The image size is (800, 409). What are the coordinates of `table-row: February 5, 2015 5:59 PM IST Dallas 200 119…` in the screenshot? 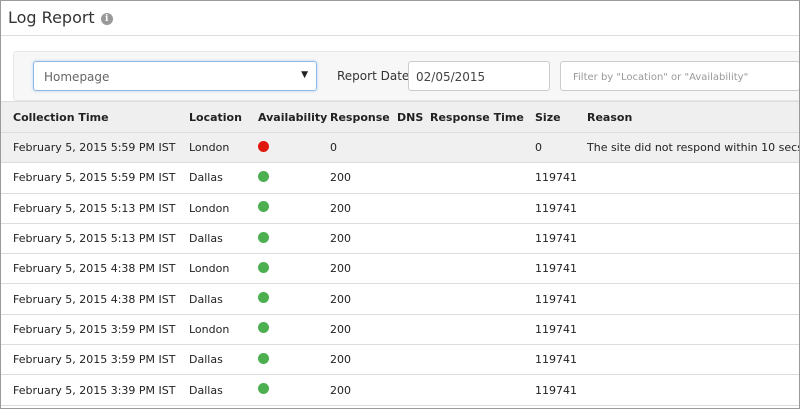 It's located at (400, 178).